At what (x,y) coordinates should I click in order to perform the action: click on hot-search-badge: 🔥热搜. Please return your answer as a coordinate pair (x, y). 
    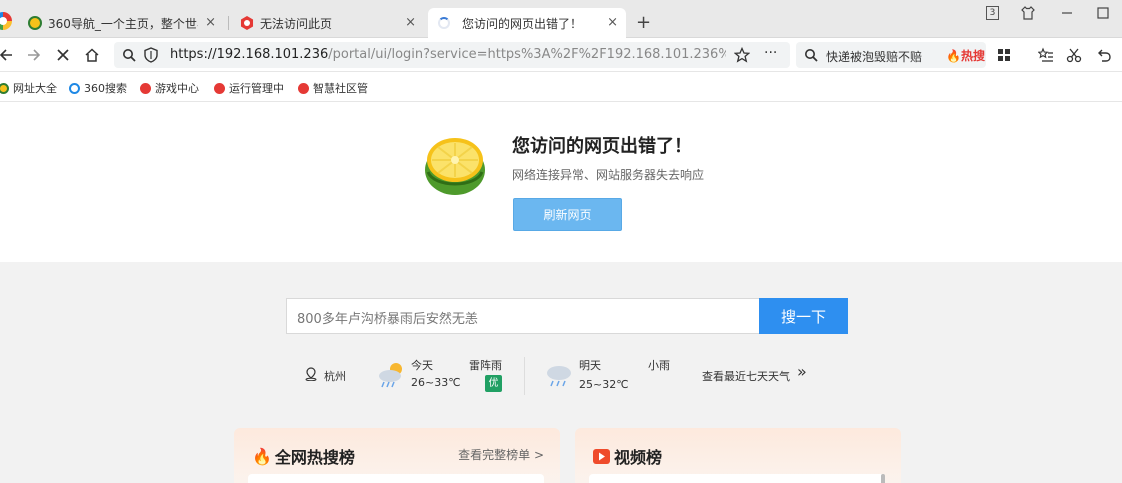
    Looking at the image, I should click on (965, 55).